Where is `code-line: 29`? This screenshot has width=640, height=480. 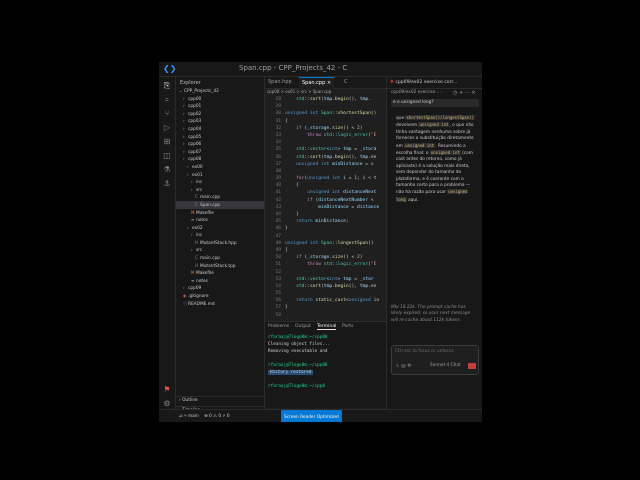 code-line: 29 is located at coordinates (325, 106).